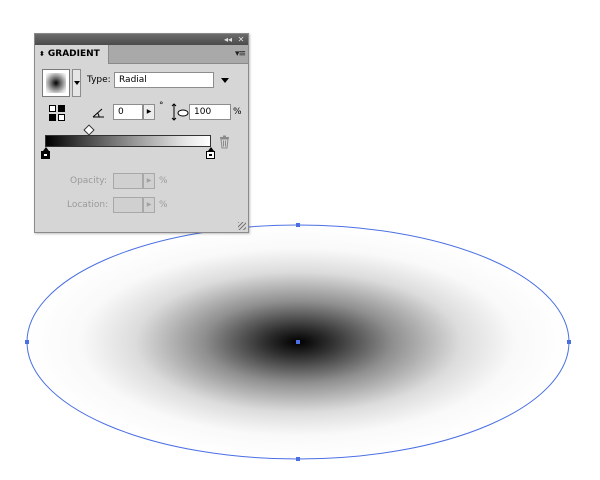 The image size is (600, 480). Describe the element at coordinates (128, 141) in the screenshot. I see `gradient-slider` at that location.